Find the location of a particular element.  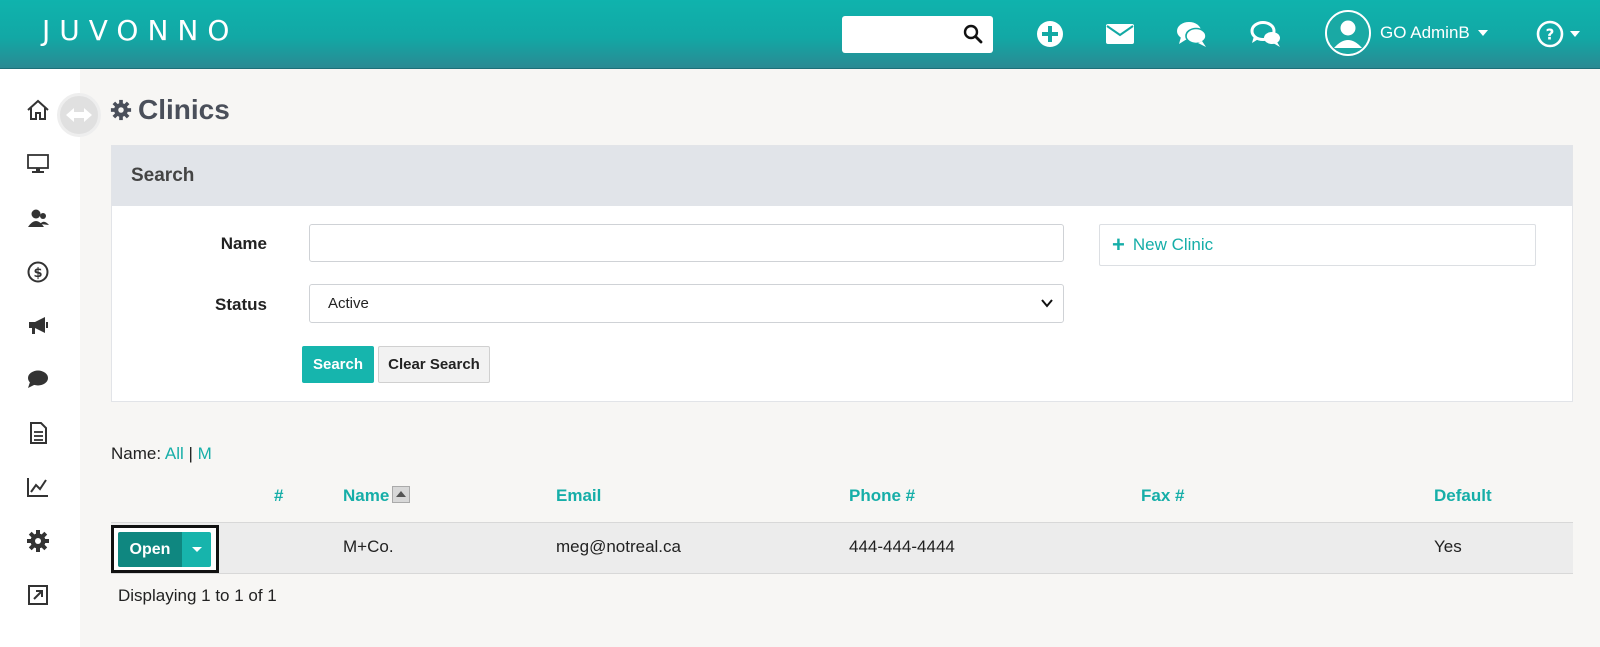

new-clinic-button: + New Clinic is located at coordinates (1317, 245).